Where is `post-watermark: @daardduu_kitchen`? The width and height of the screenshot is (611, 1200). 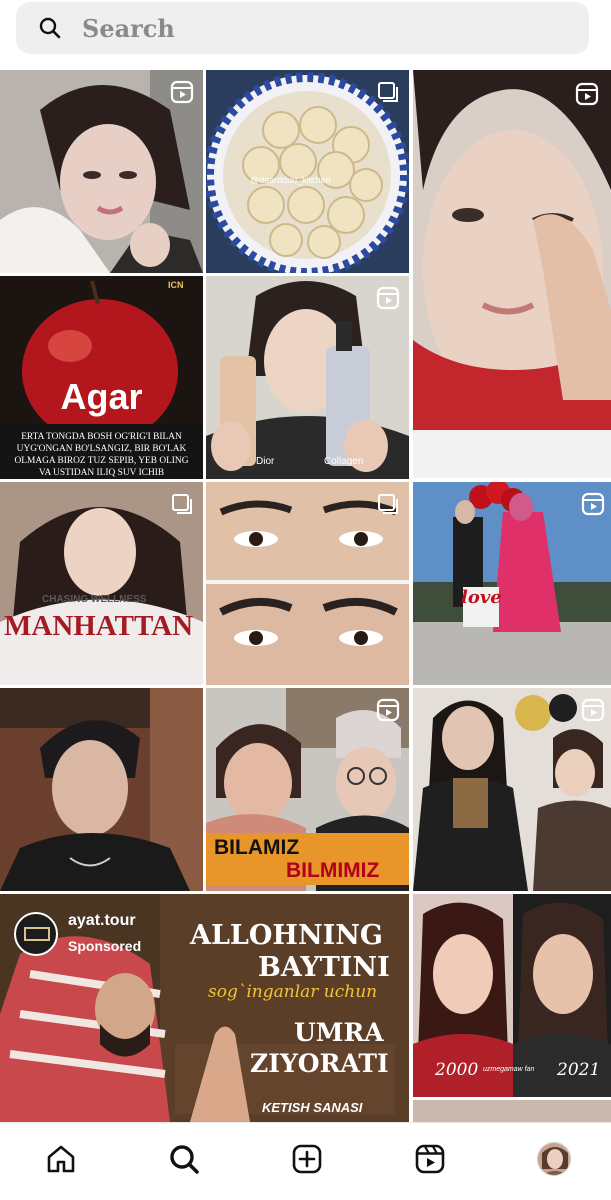 post-watermark: @daardduu_kitchen is located at coordinates (290, 180).